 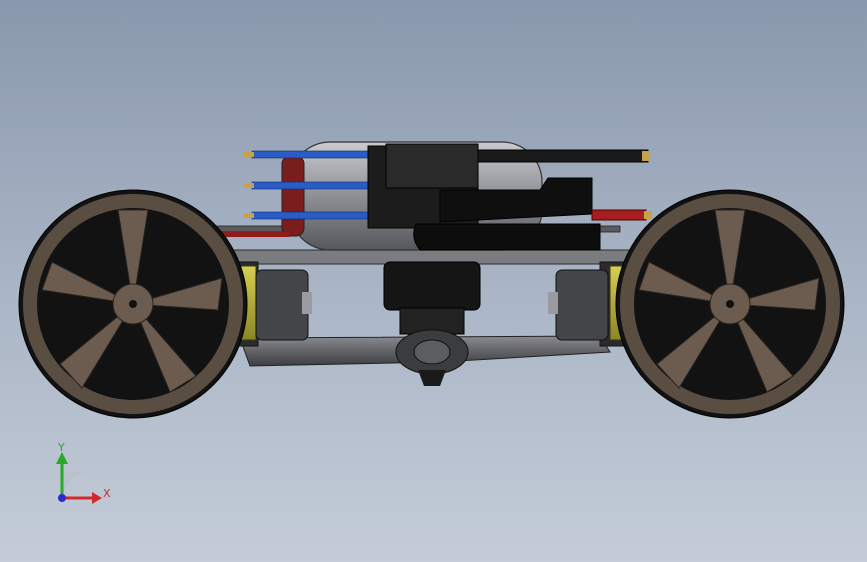 I want to click on battery-tray, so click(x=507, y=237).